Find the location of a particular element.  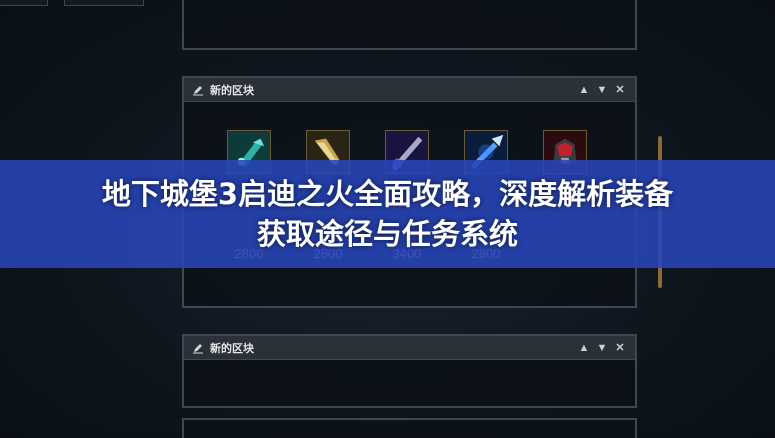

top-tab-middle is located at coordinates (104, 3).